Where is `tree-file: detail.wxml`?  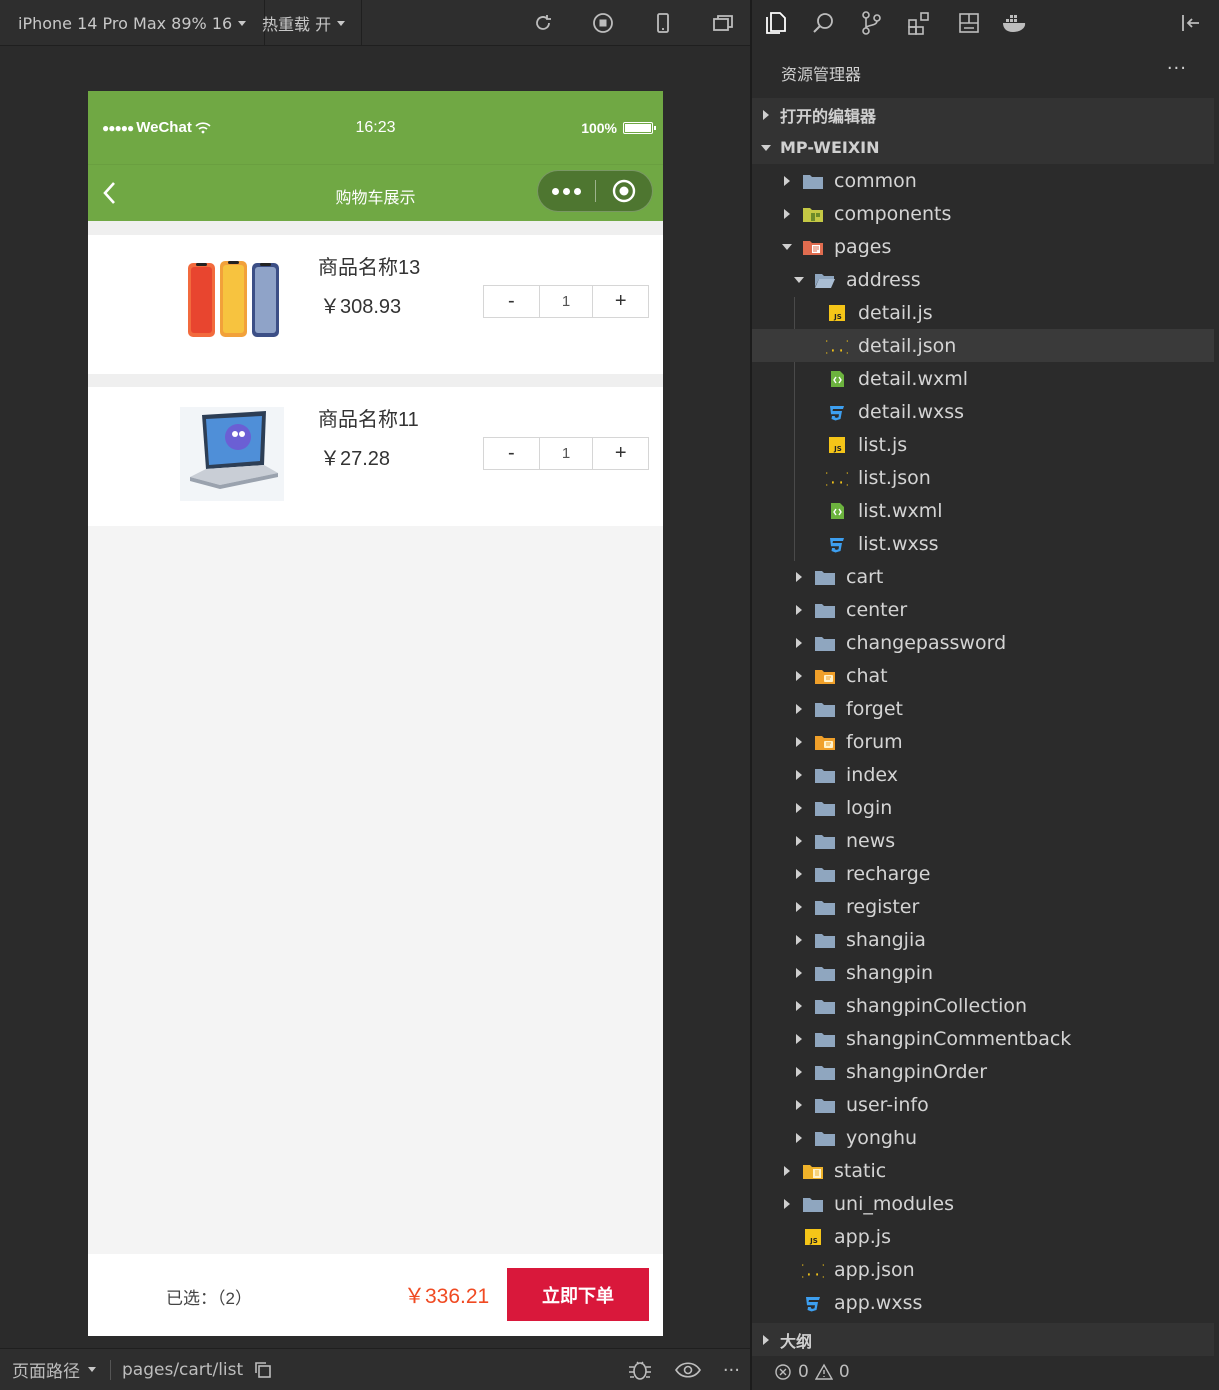 tree-file: detail.wxml is located at coordinates (983, 378).